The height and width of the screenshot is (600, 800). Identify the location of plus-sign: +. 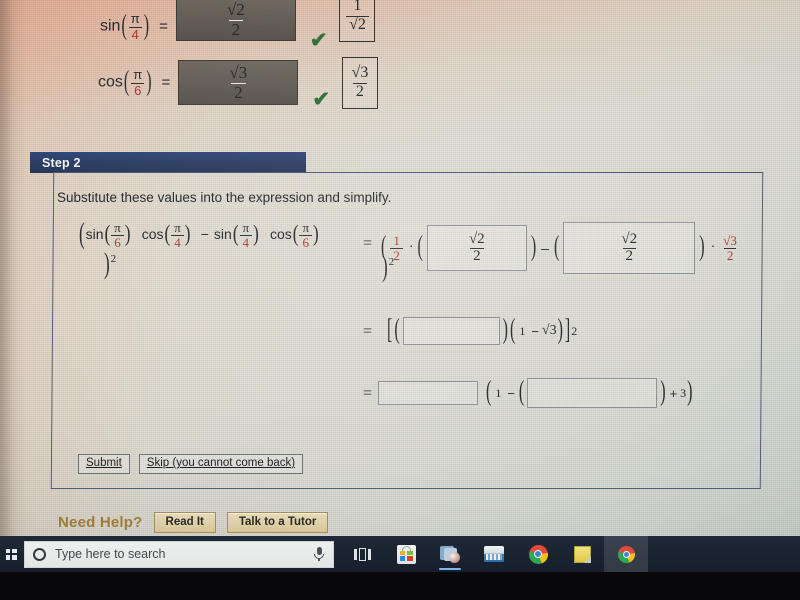
(673, 393).